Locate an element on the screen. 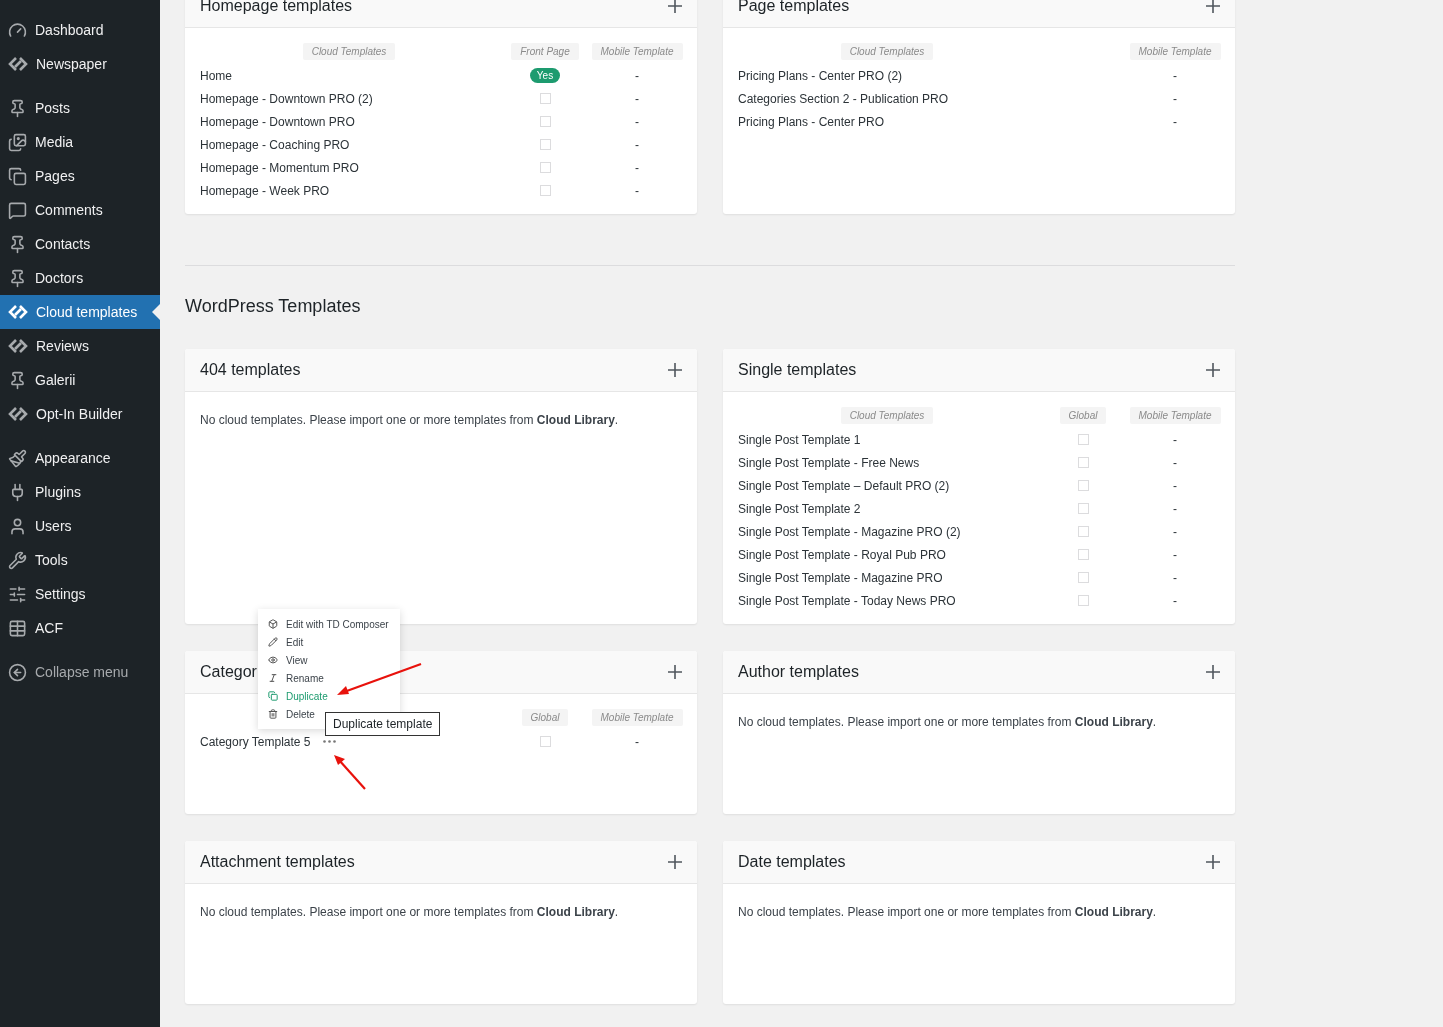 This screenshot has width=1443, height=1027. template-name: Homepage - Downtown PRO (2) is located at coordinates (286, 98).